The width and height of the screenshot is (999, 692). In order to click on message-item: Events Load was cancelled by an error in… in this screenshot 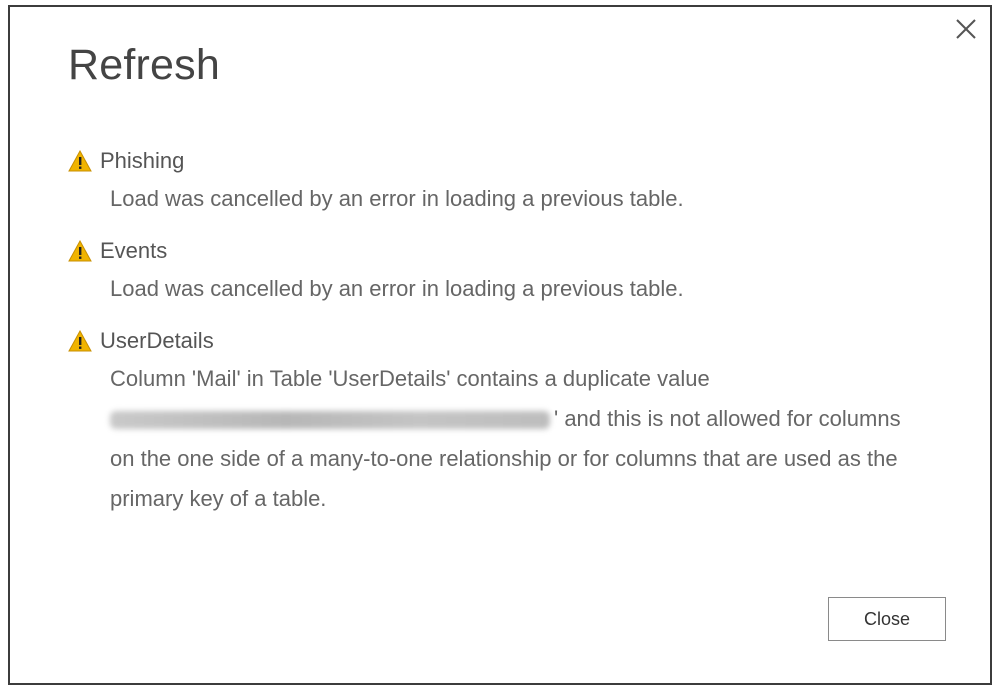, I will do `click(498, 272)`.